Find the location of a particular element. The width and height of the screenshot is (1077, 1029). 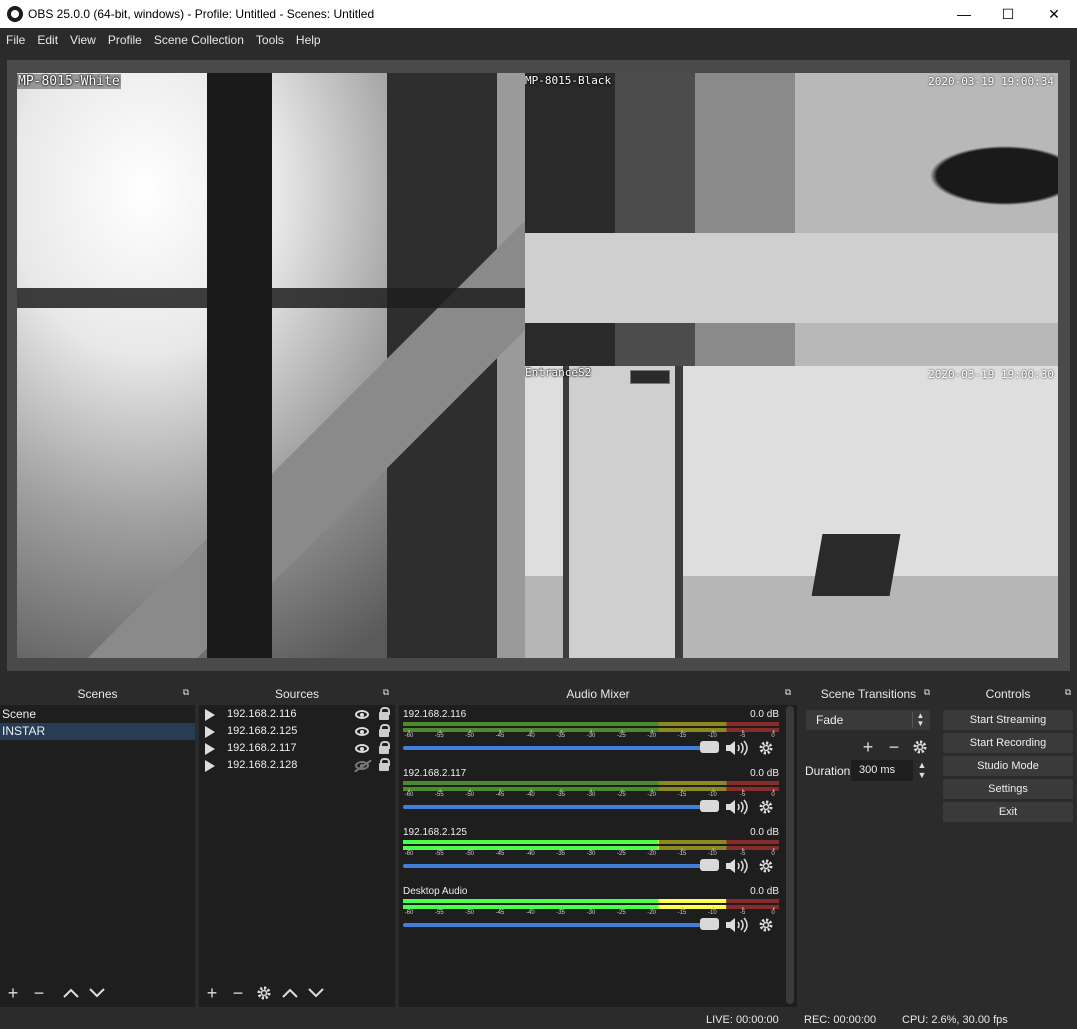

menu-help: Help is located at coordinates (308, 40).